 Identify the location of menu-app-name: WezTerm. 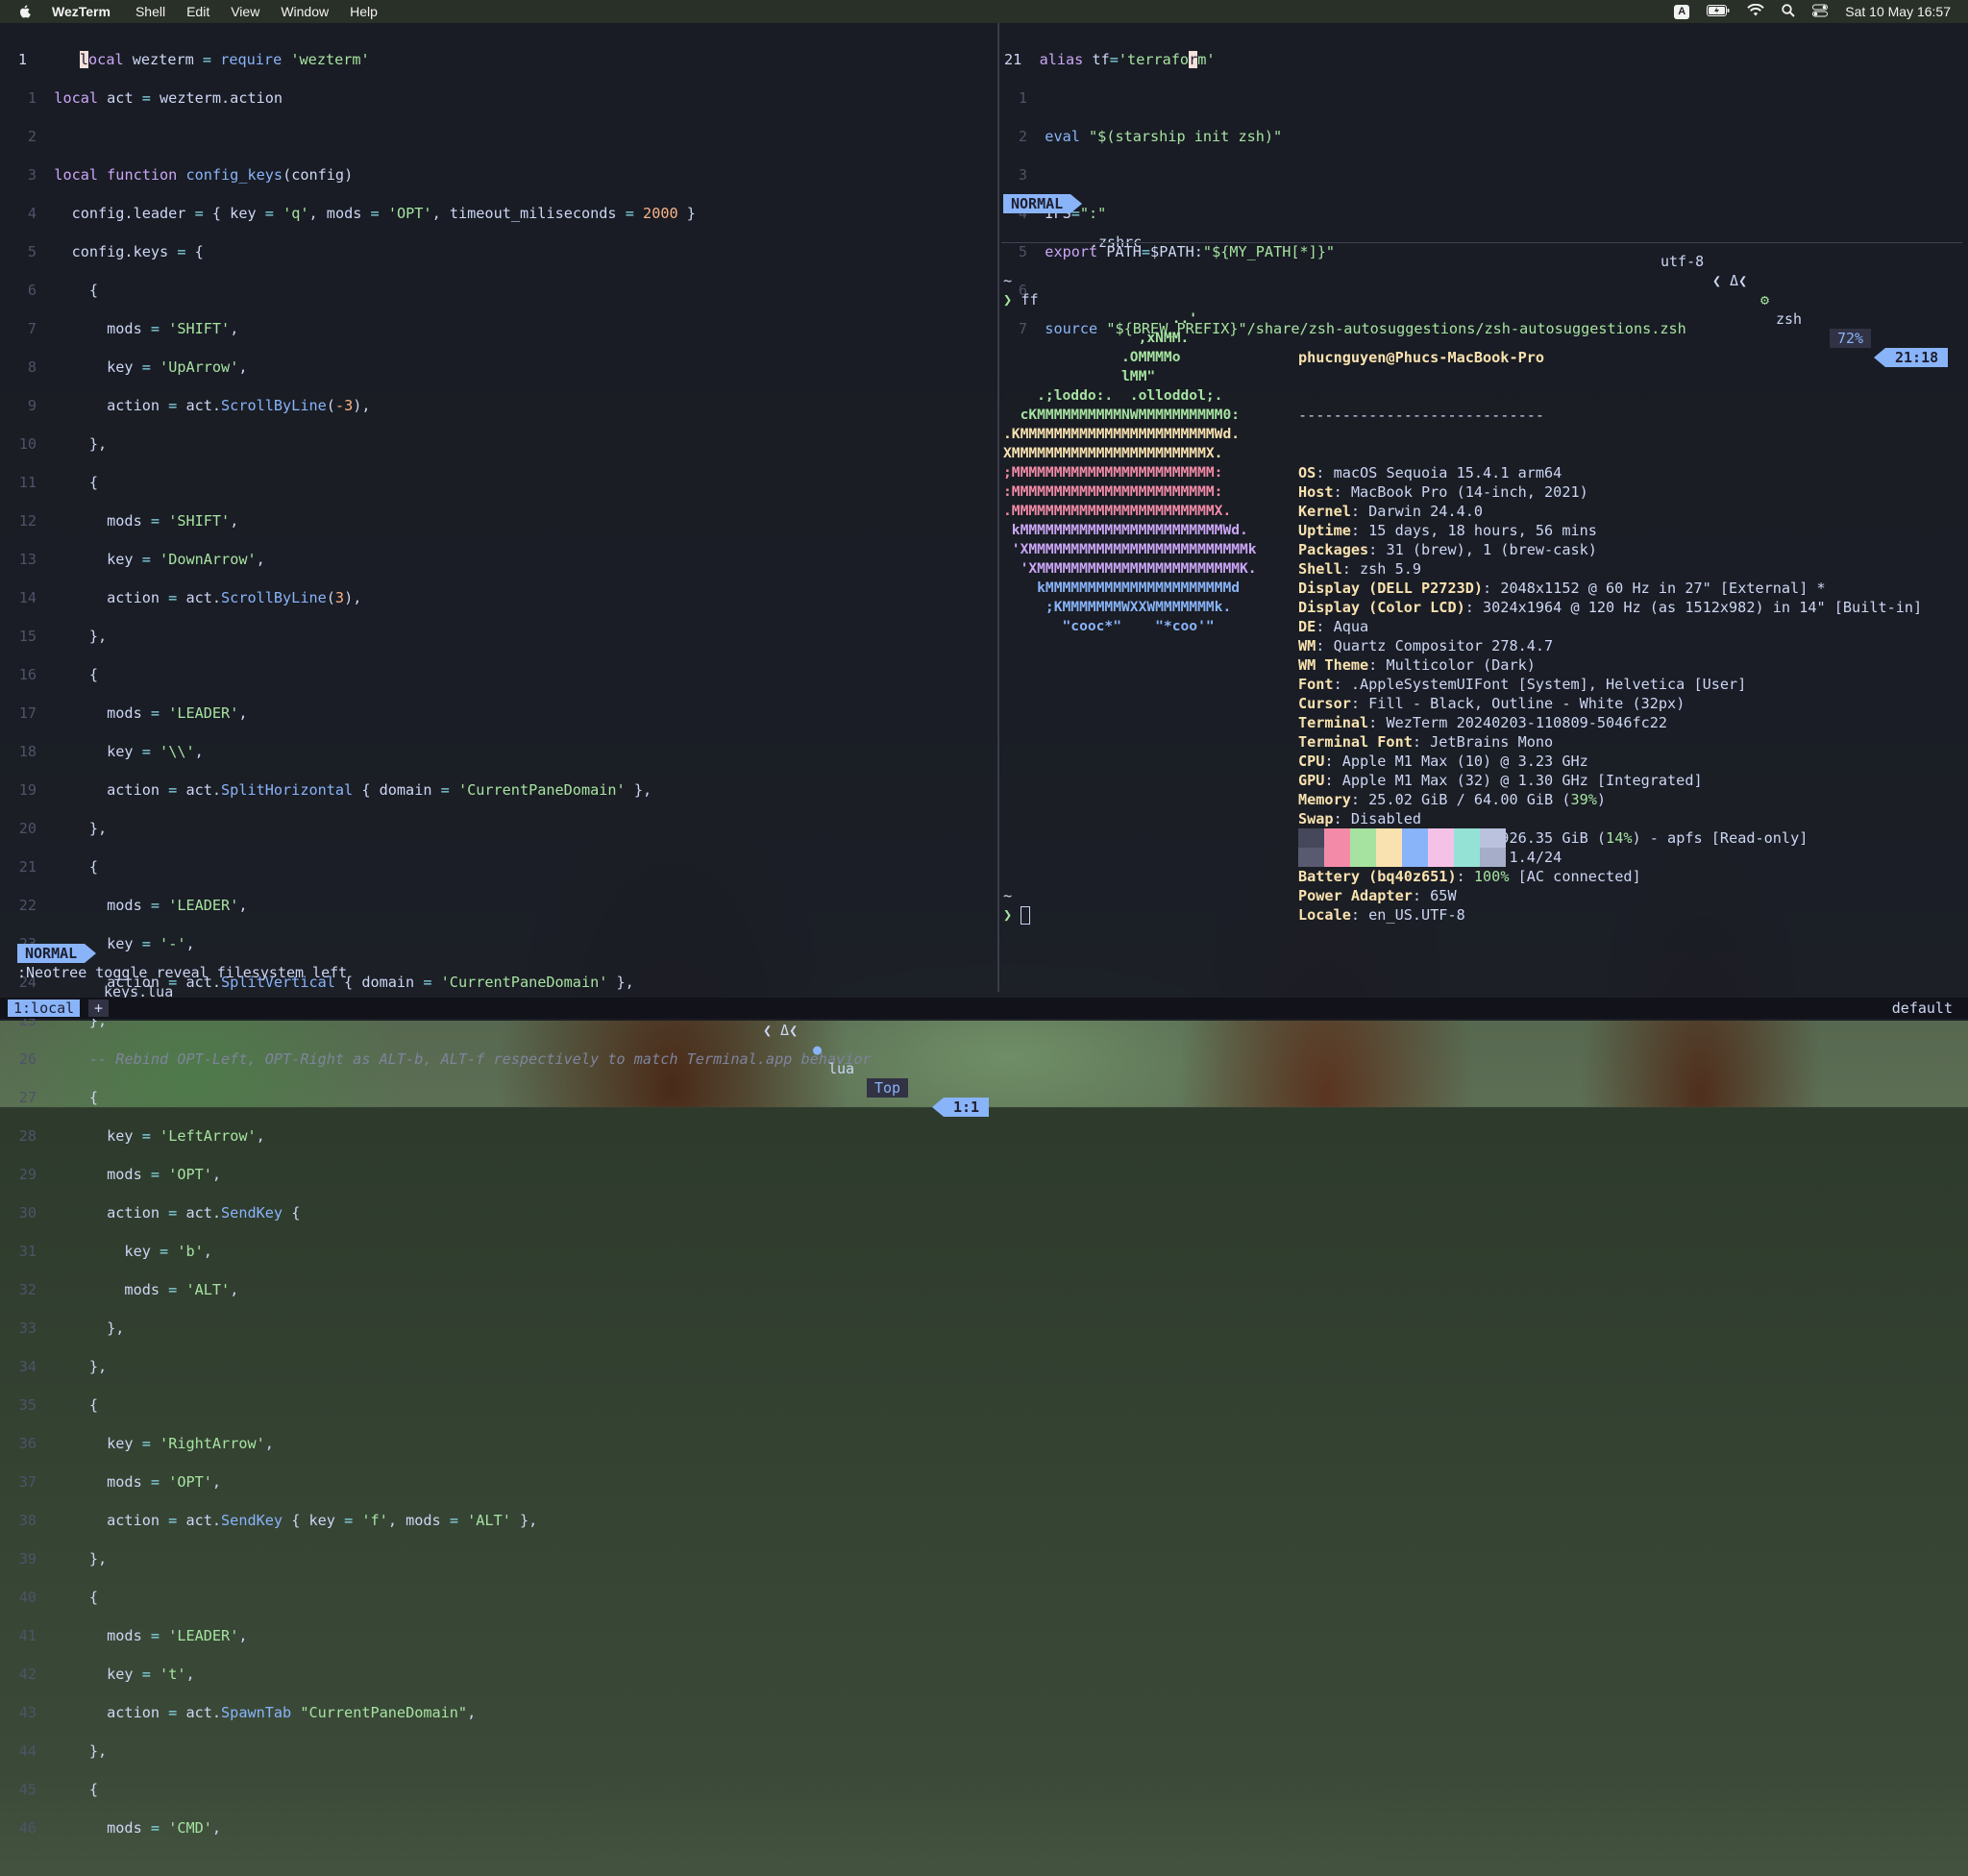
(82, 12).